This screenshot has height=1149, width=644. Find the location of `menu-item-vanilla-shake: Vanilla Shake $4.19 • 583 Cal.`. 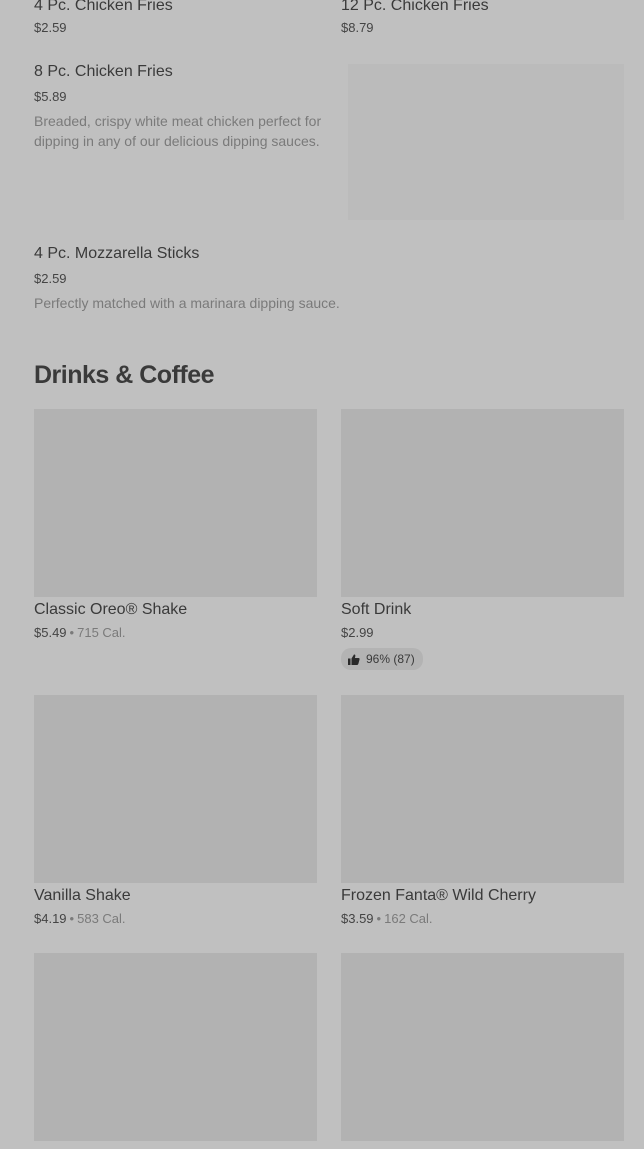

menu-item-vanilla-shake: Vanilla Shake $4.19 • 583 Cal. is located at coordinates (175, 815).